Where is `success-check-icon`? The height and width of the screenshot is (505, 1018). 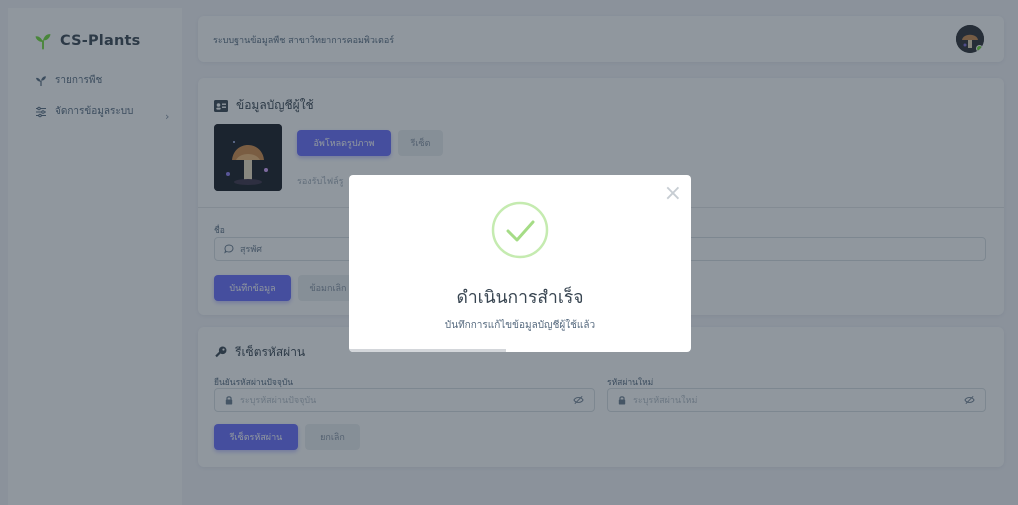 success-check-icon is located at coordinates (520, 230).